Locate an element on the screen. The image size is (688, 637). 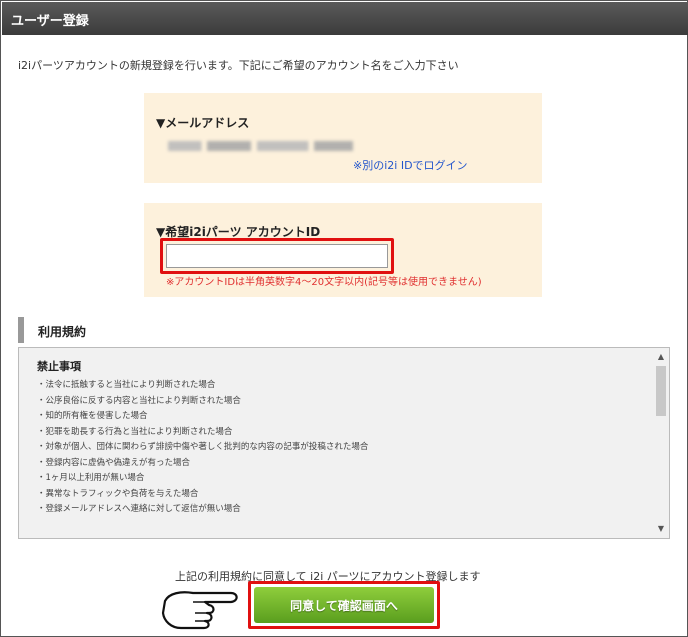
terms-section-title: 利用規約 is located at coordinates (62, 332).